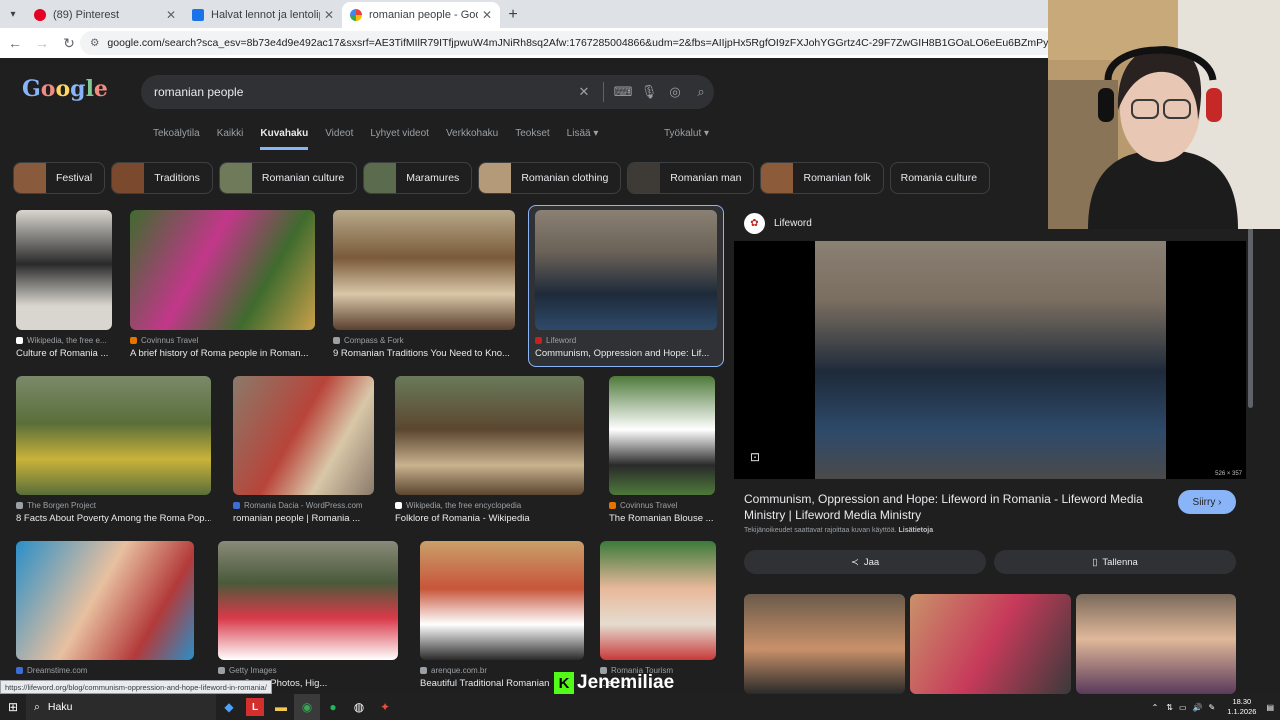  I want to click on panel-scrollbar, so click(1250, 318).